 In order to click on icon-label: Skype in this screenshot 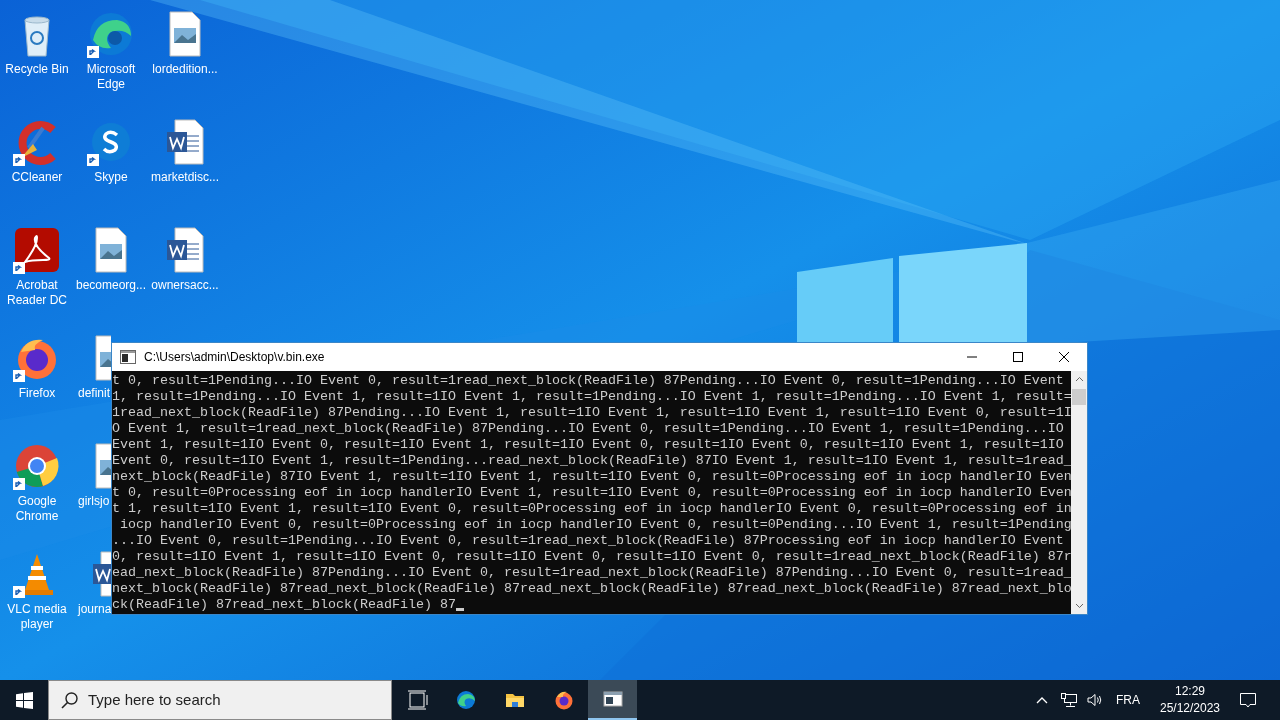, I will do `click(111, 177)`.